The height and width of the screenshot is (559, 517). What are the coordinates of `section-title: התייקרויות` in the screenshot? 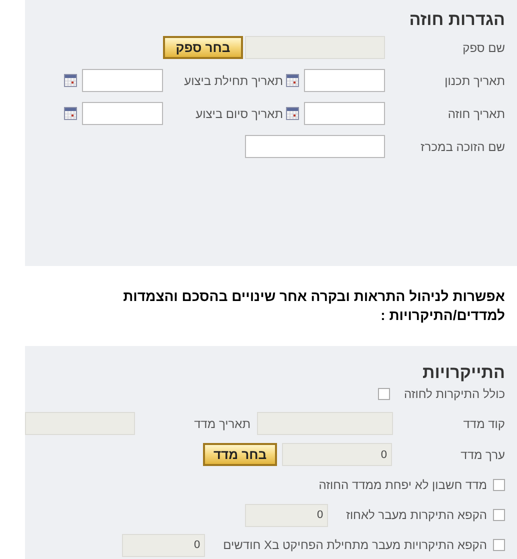 It's located at (463, 371).